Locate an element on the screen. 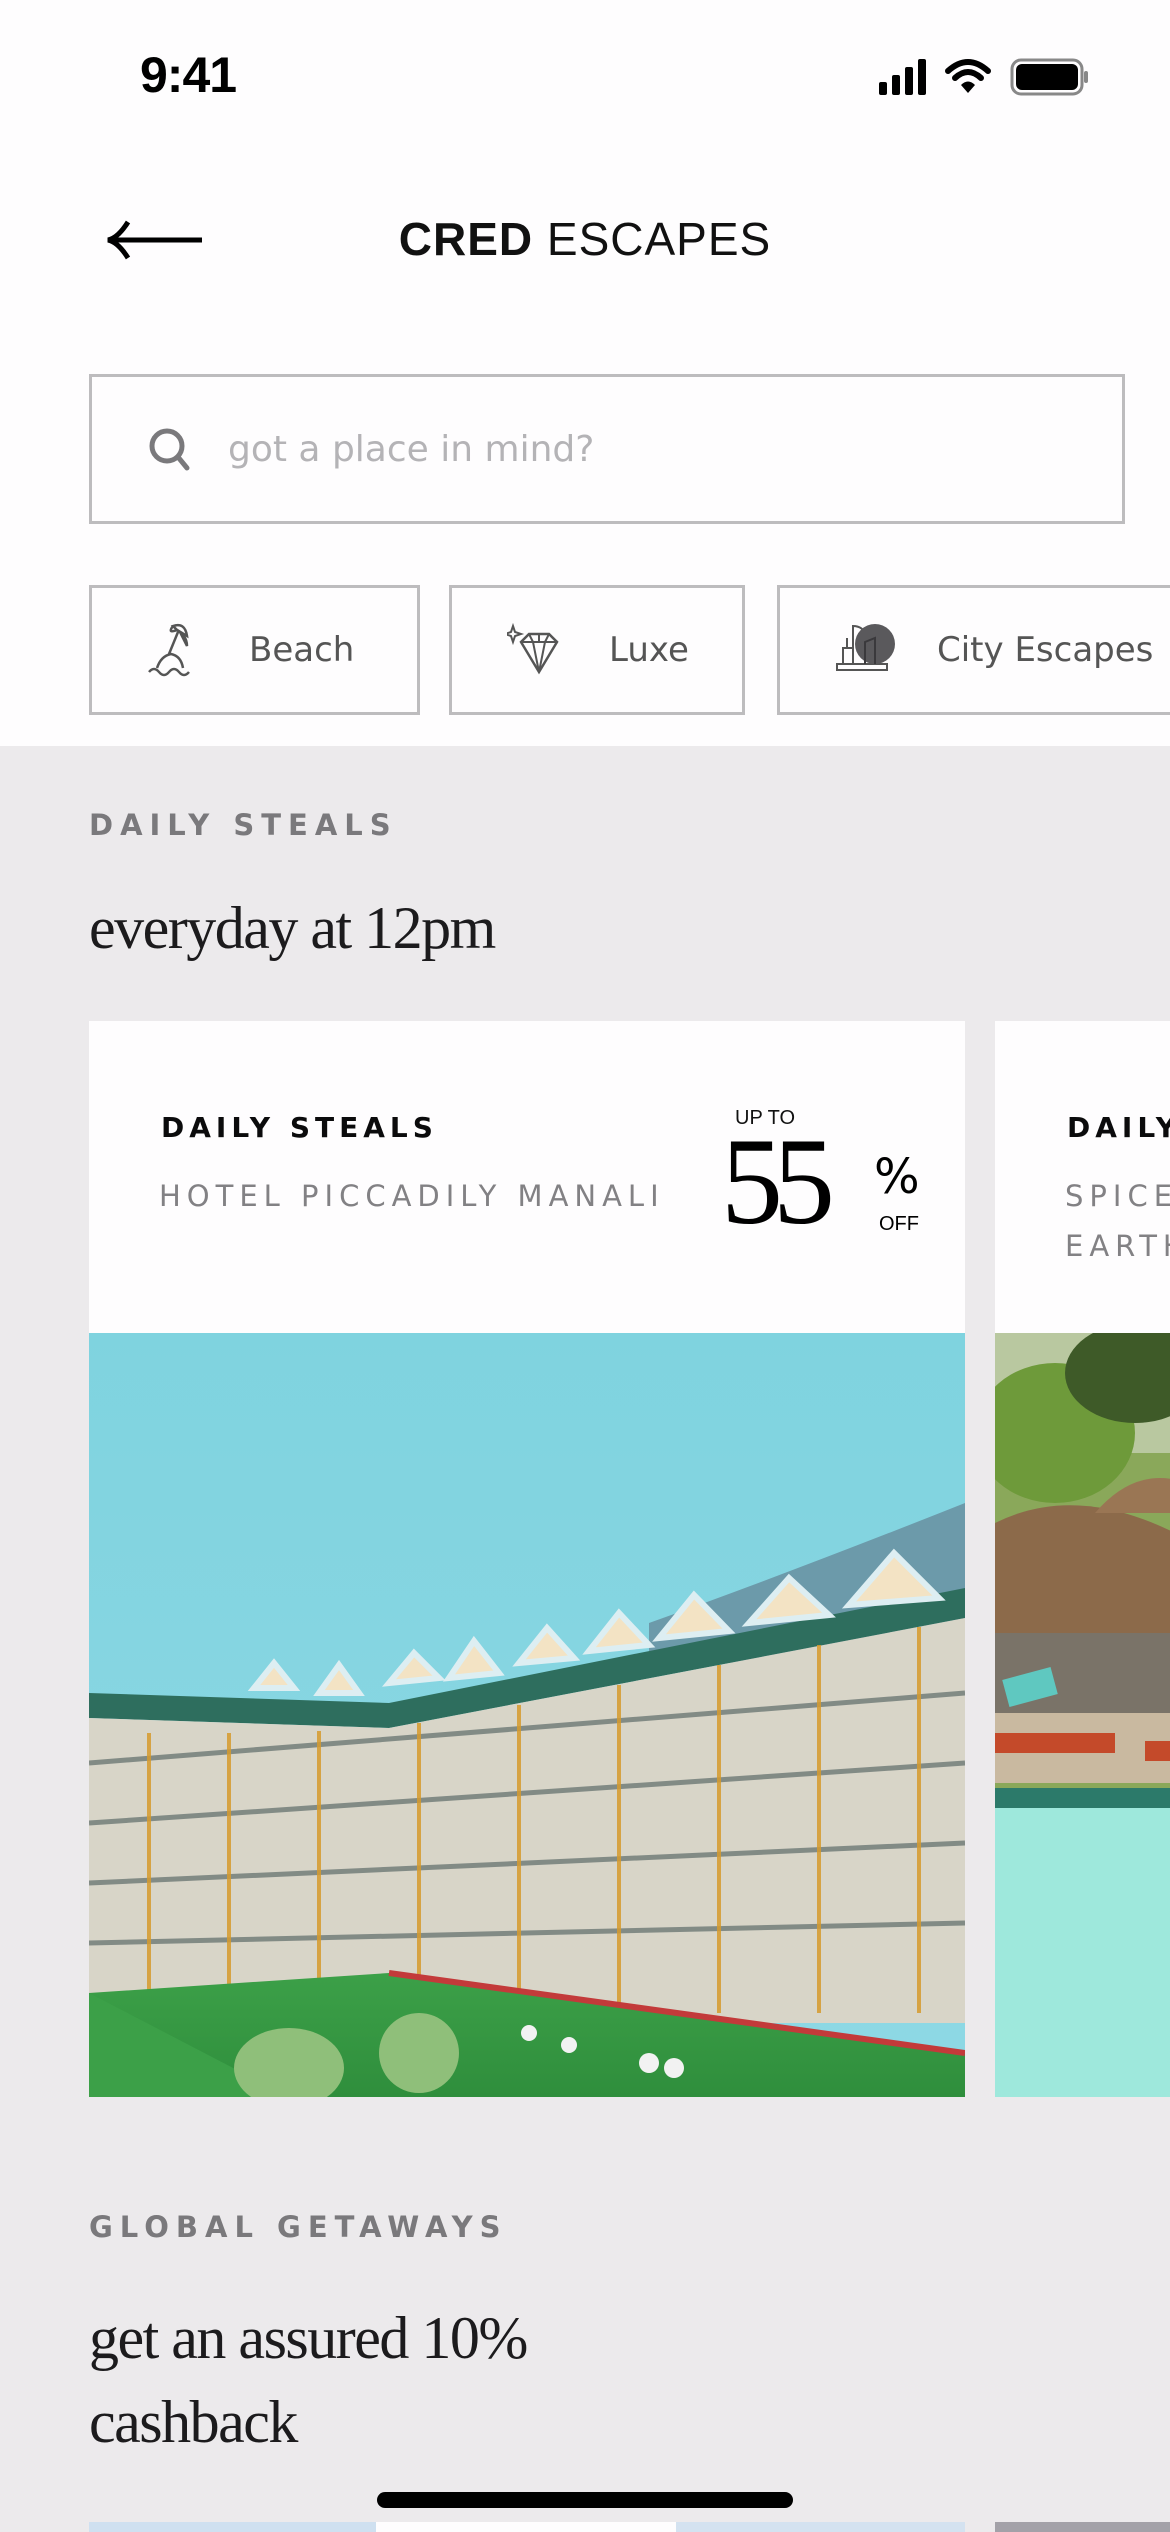  resort-pool-photo is located at coordinates (1082, 1715).